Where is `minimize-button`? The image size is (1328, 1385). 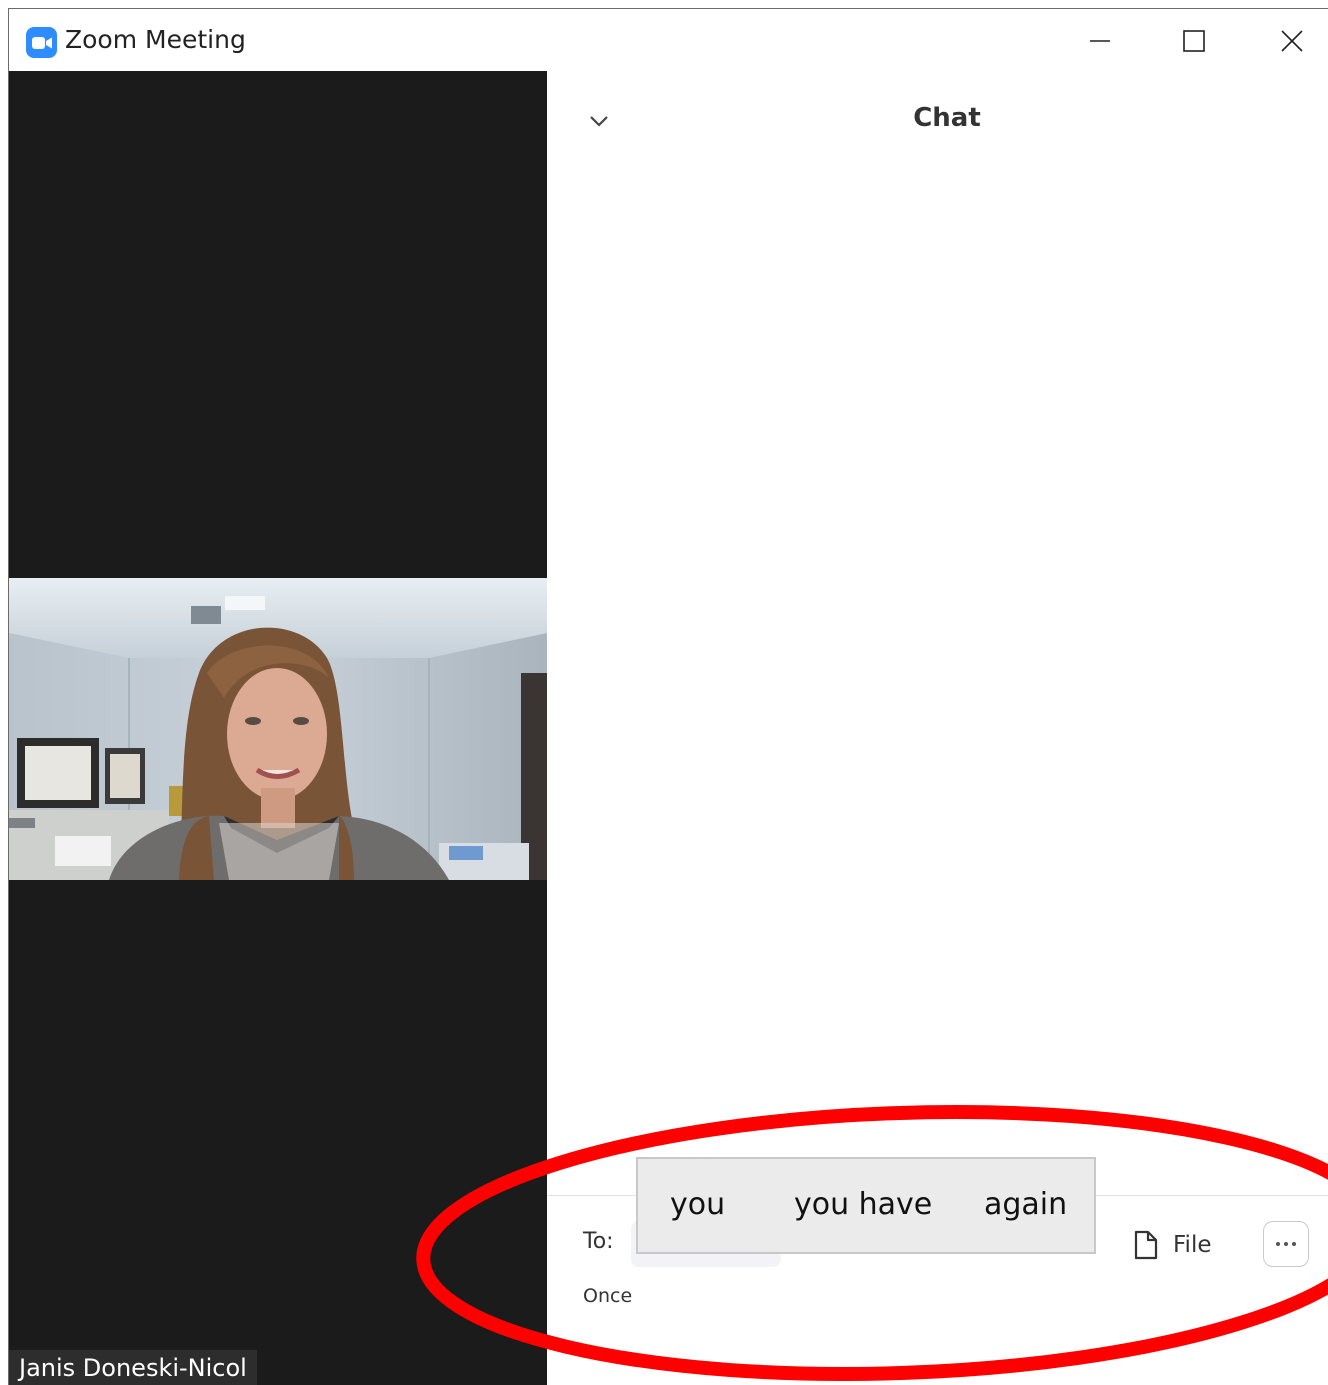 minimize-button is located at coordinates (1100, 41).